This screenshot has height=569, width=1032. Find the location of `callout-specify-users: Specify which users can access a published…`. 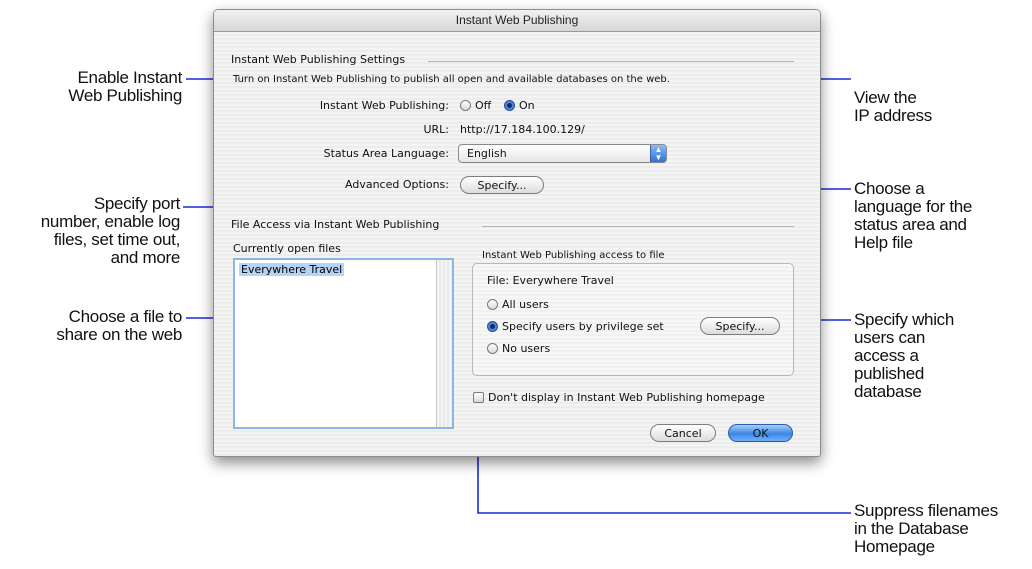

callout-specify-users: Specify which users can access a published… is located at coordinates (904, 355).